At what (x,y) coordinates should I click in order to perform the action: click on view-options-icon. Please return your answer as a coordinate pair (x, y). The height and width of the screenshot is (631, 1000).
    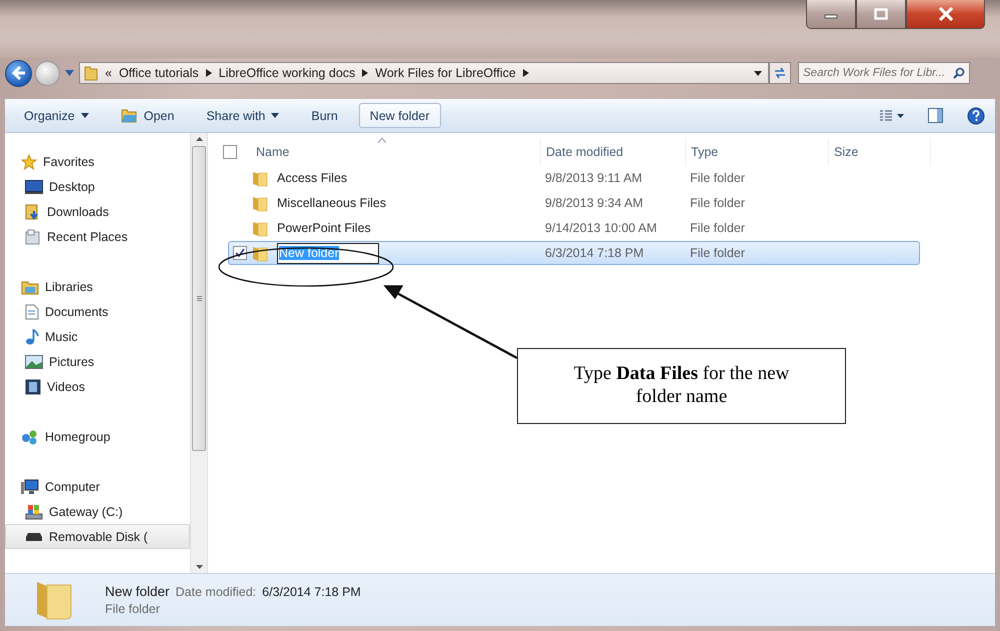
    Looking at the image, I should click on (892, 116).